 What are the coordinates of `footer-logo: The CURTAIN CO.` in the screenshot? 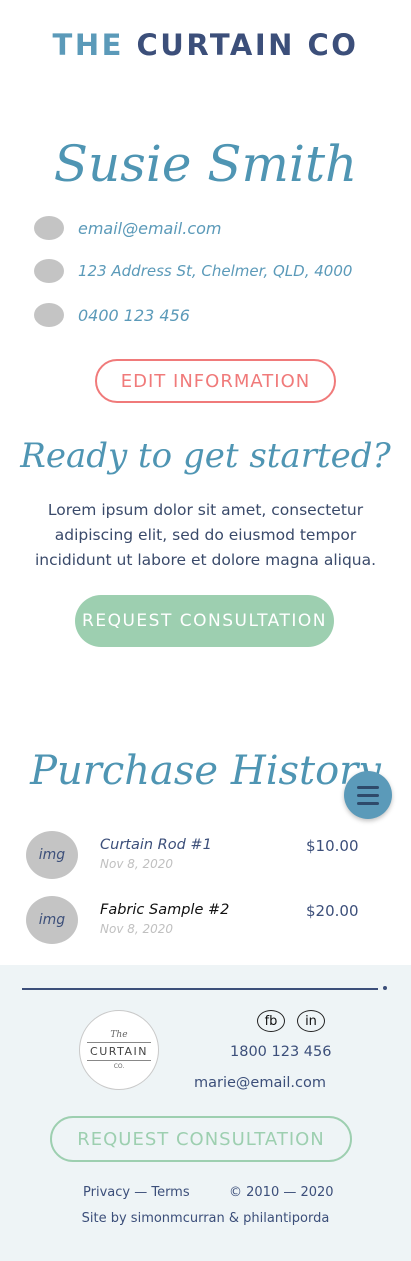 It's located at (119, 1050).